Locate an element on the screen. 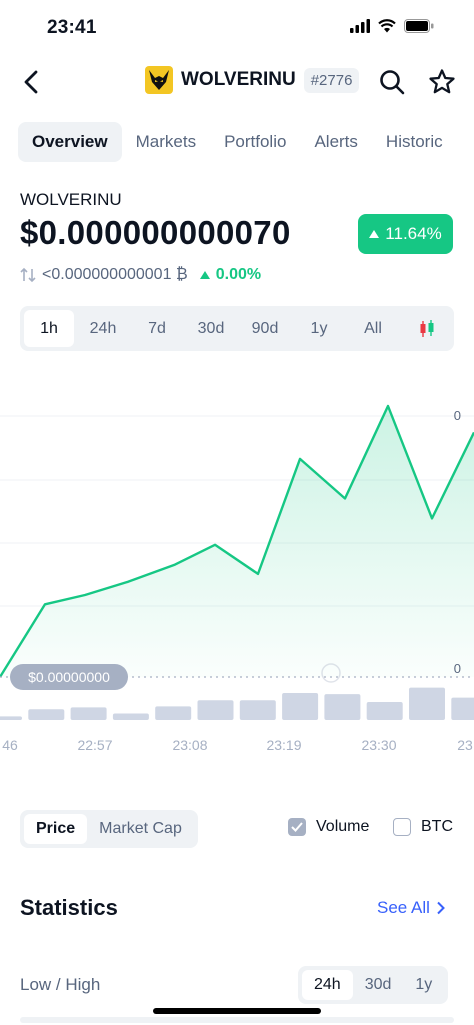 The width and height of the screenshot is (474, 1025). candlestick-toggle is located at coordinates (427, 328).